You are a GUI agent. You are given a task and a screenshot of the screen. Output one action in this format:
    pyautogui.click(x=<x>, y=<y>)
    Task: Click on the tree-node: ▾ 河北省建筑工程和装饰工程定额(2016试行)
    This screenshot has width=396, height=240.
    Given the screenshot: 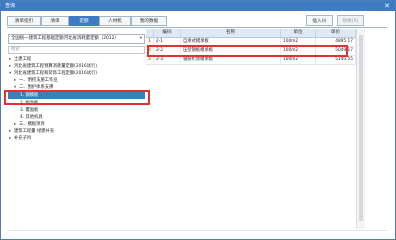 What is the action you would take?
    pyautogui.click(x=53, y=73)
    